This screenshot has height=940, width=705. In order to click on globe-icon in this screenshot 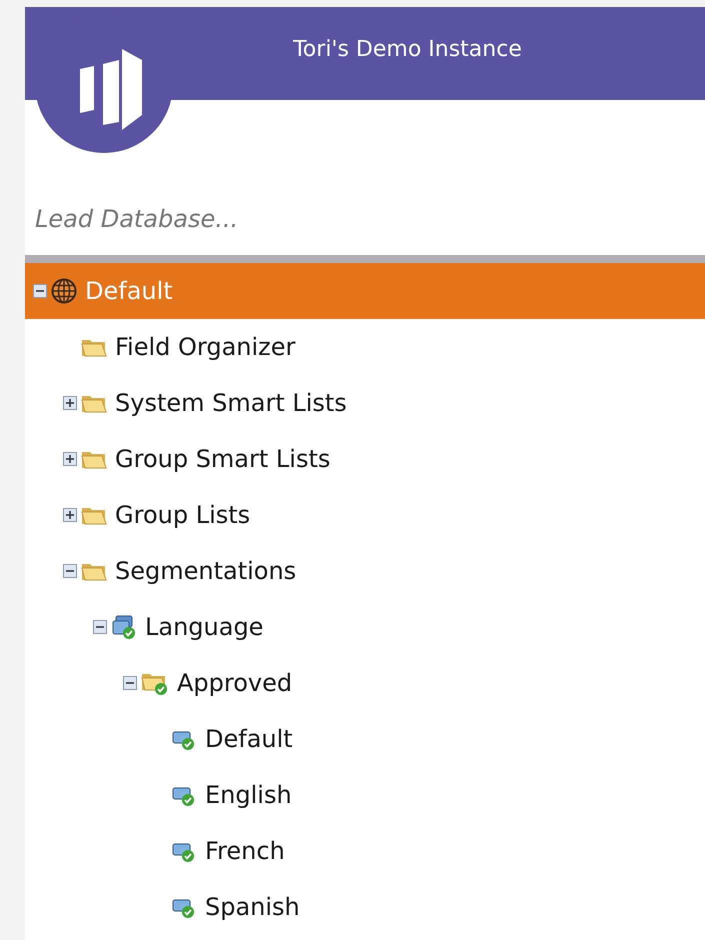, I will do `click(64, 291)`.